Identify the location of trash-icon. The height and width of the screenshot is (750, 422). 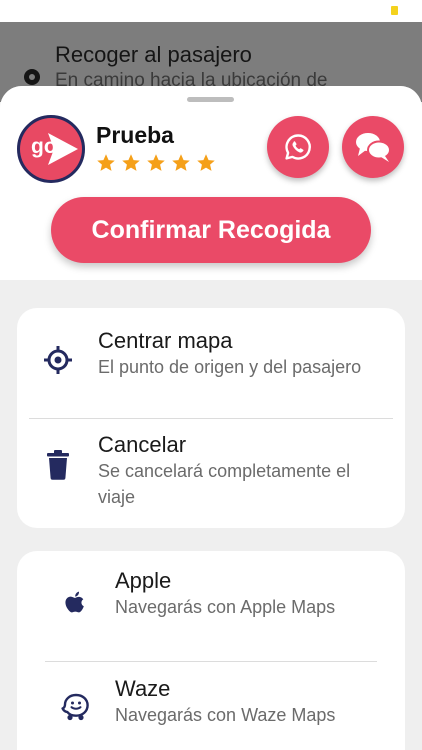
(58, 465).